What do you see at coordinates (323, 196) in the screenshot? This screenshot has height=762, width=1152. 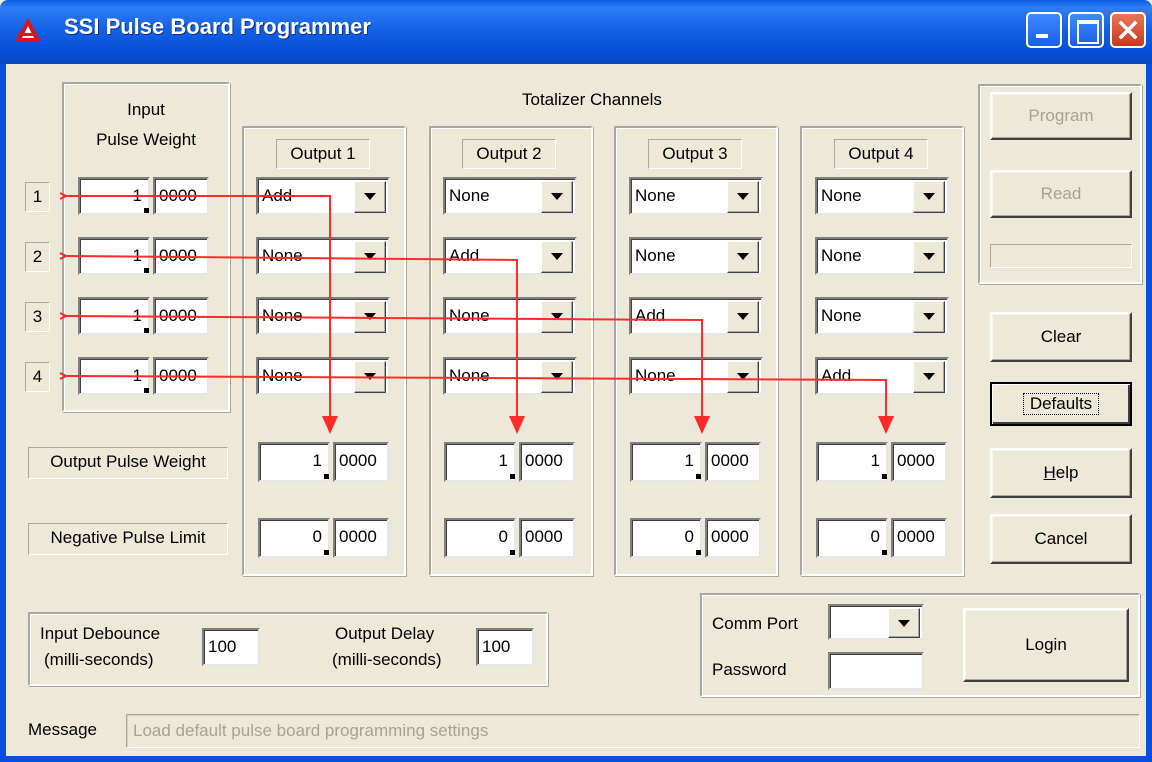 I see `output-1-mode-row-1: Add` at bounding box center [323, 196].